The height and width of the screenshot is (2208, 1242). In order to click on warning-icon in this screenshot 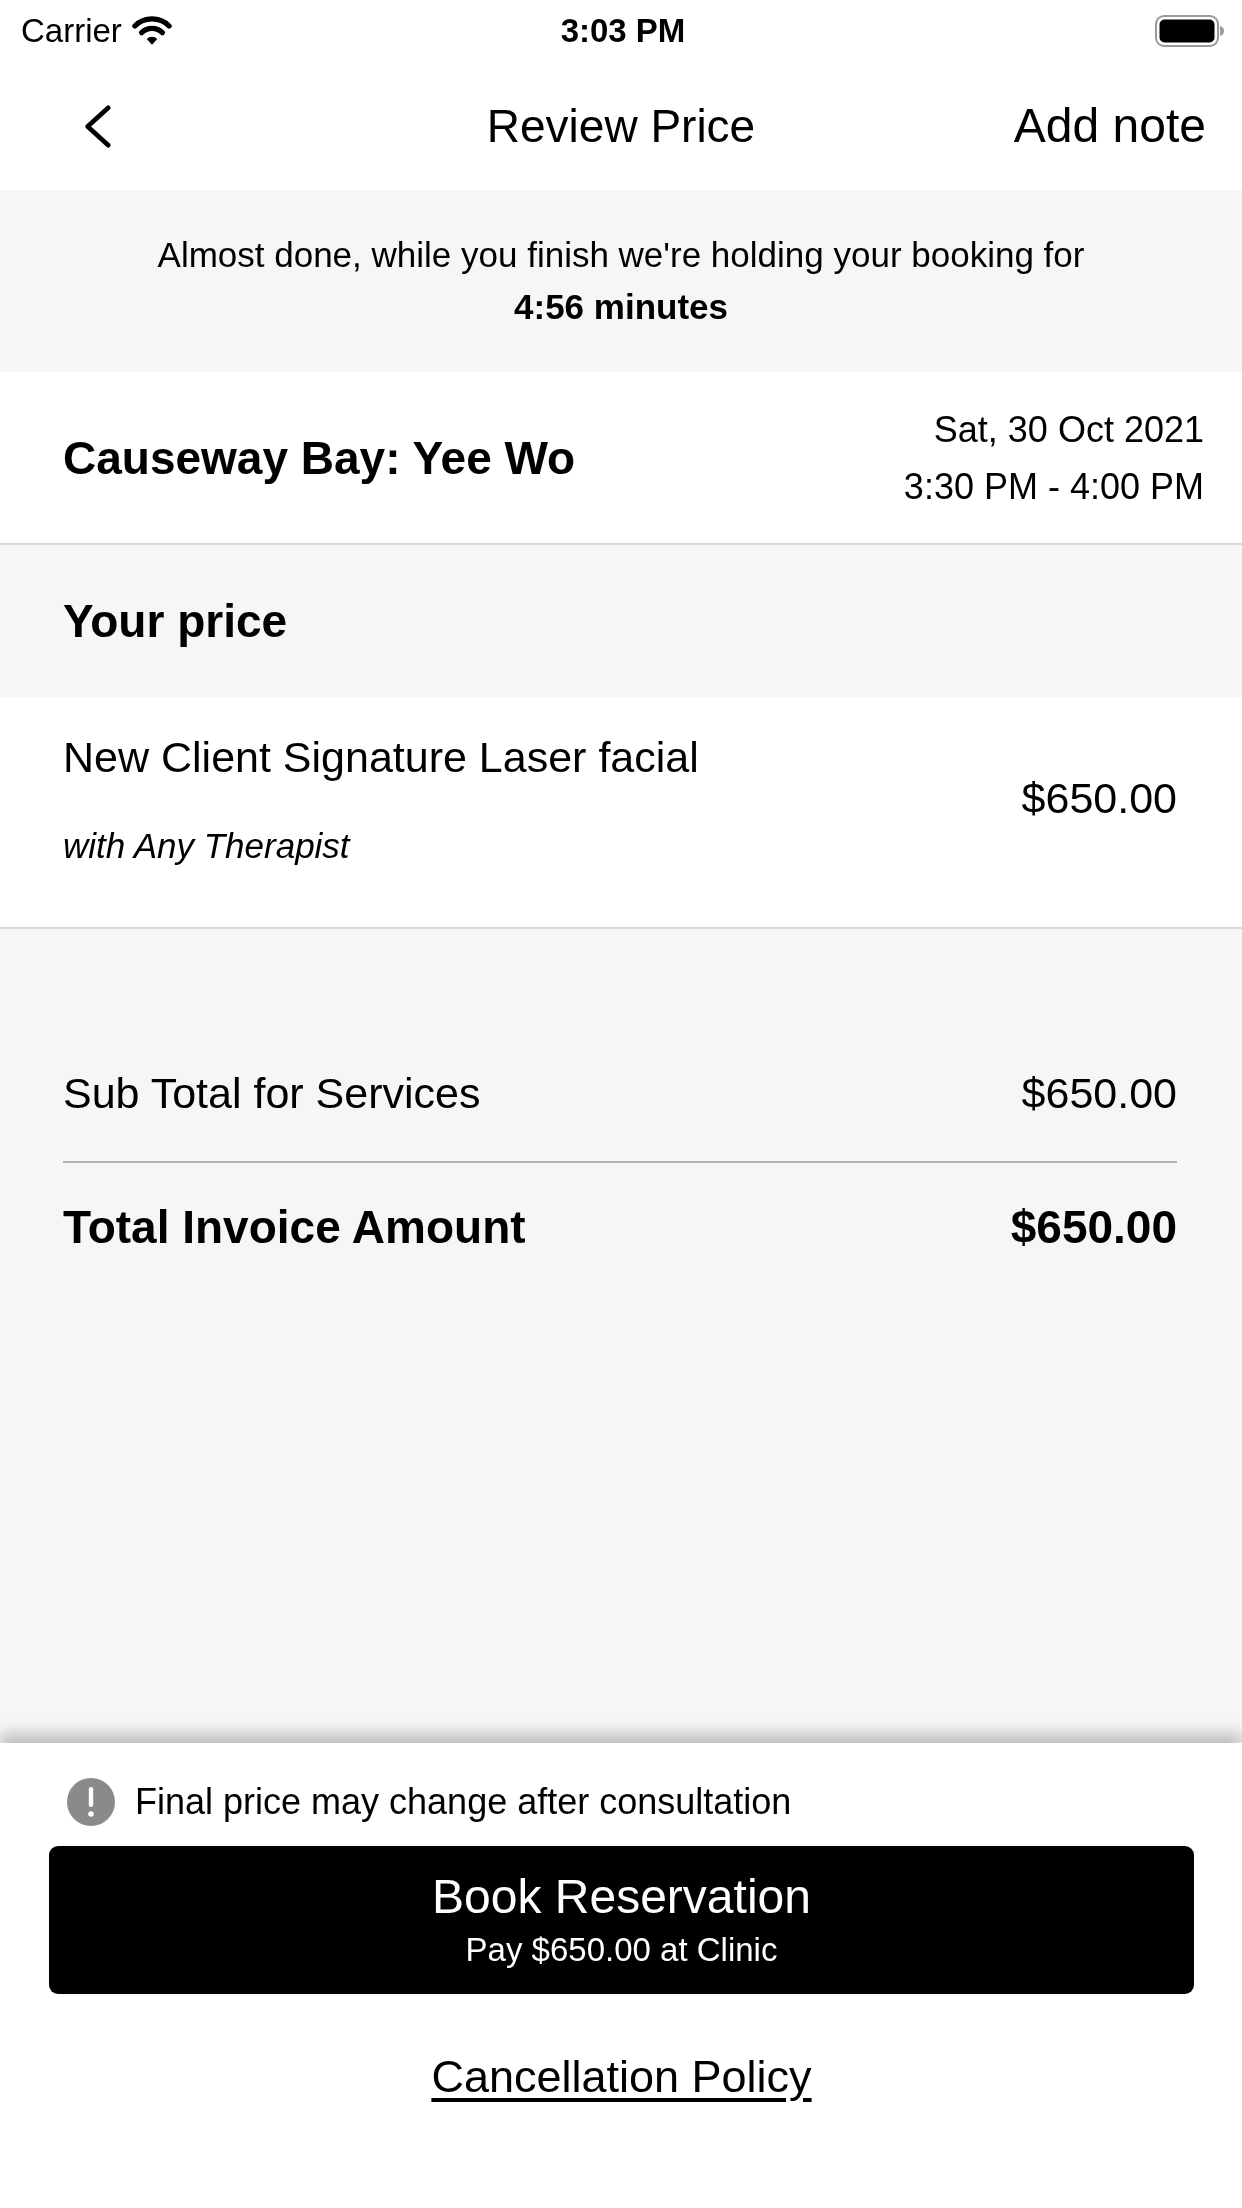, I will do `click(91, 1802)`.